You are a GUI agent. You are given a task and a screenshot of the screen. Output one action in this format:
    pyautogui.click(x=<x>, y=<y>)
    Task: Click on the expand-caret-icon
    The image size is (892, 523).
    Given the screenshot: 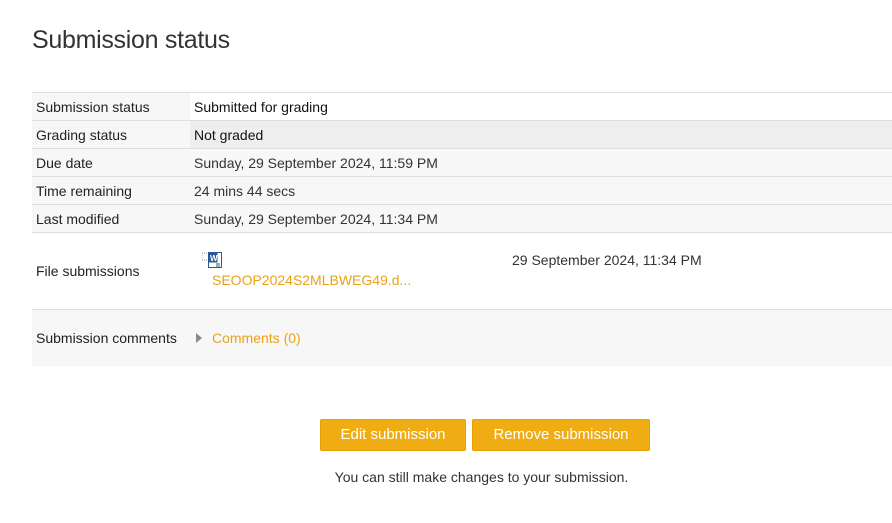 What is the action you would take?
    pyautogui.click(x=199, y=337)
    